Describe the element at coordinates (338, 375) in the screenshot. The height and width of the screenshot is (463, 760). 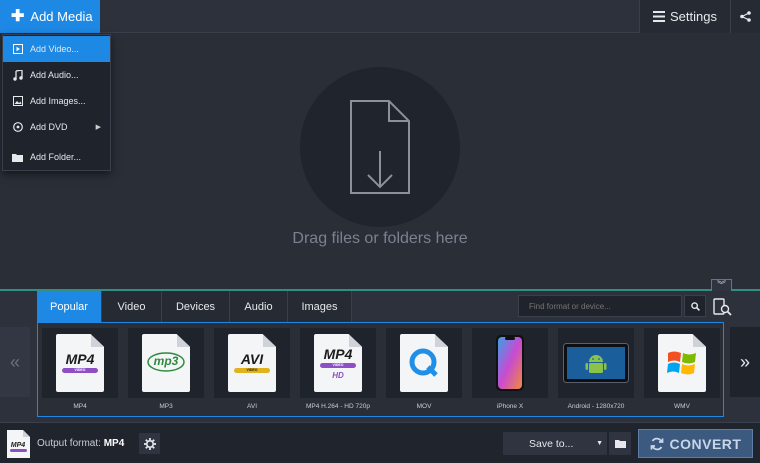
I see `hd-text: HD` at that location.